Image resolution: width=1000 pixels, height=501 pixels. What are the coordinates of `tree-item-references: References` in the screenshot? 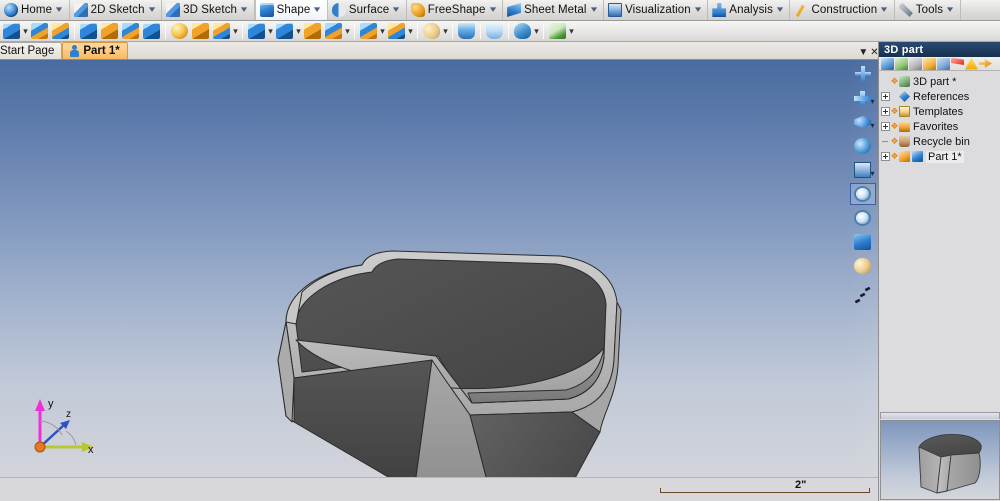 It's located at (939, 96).